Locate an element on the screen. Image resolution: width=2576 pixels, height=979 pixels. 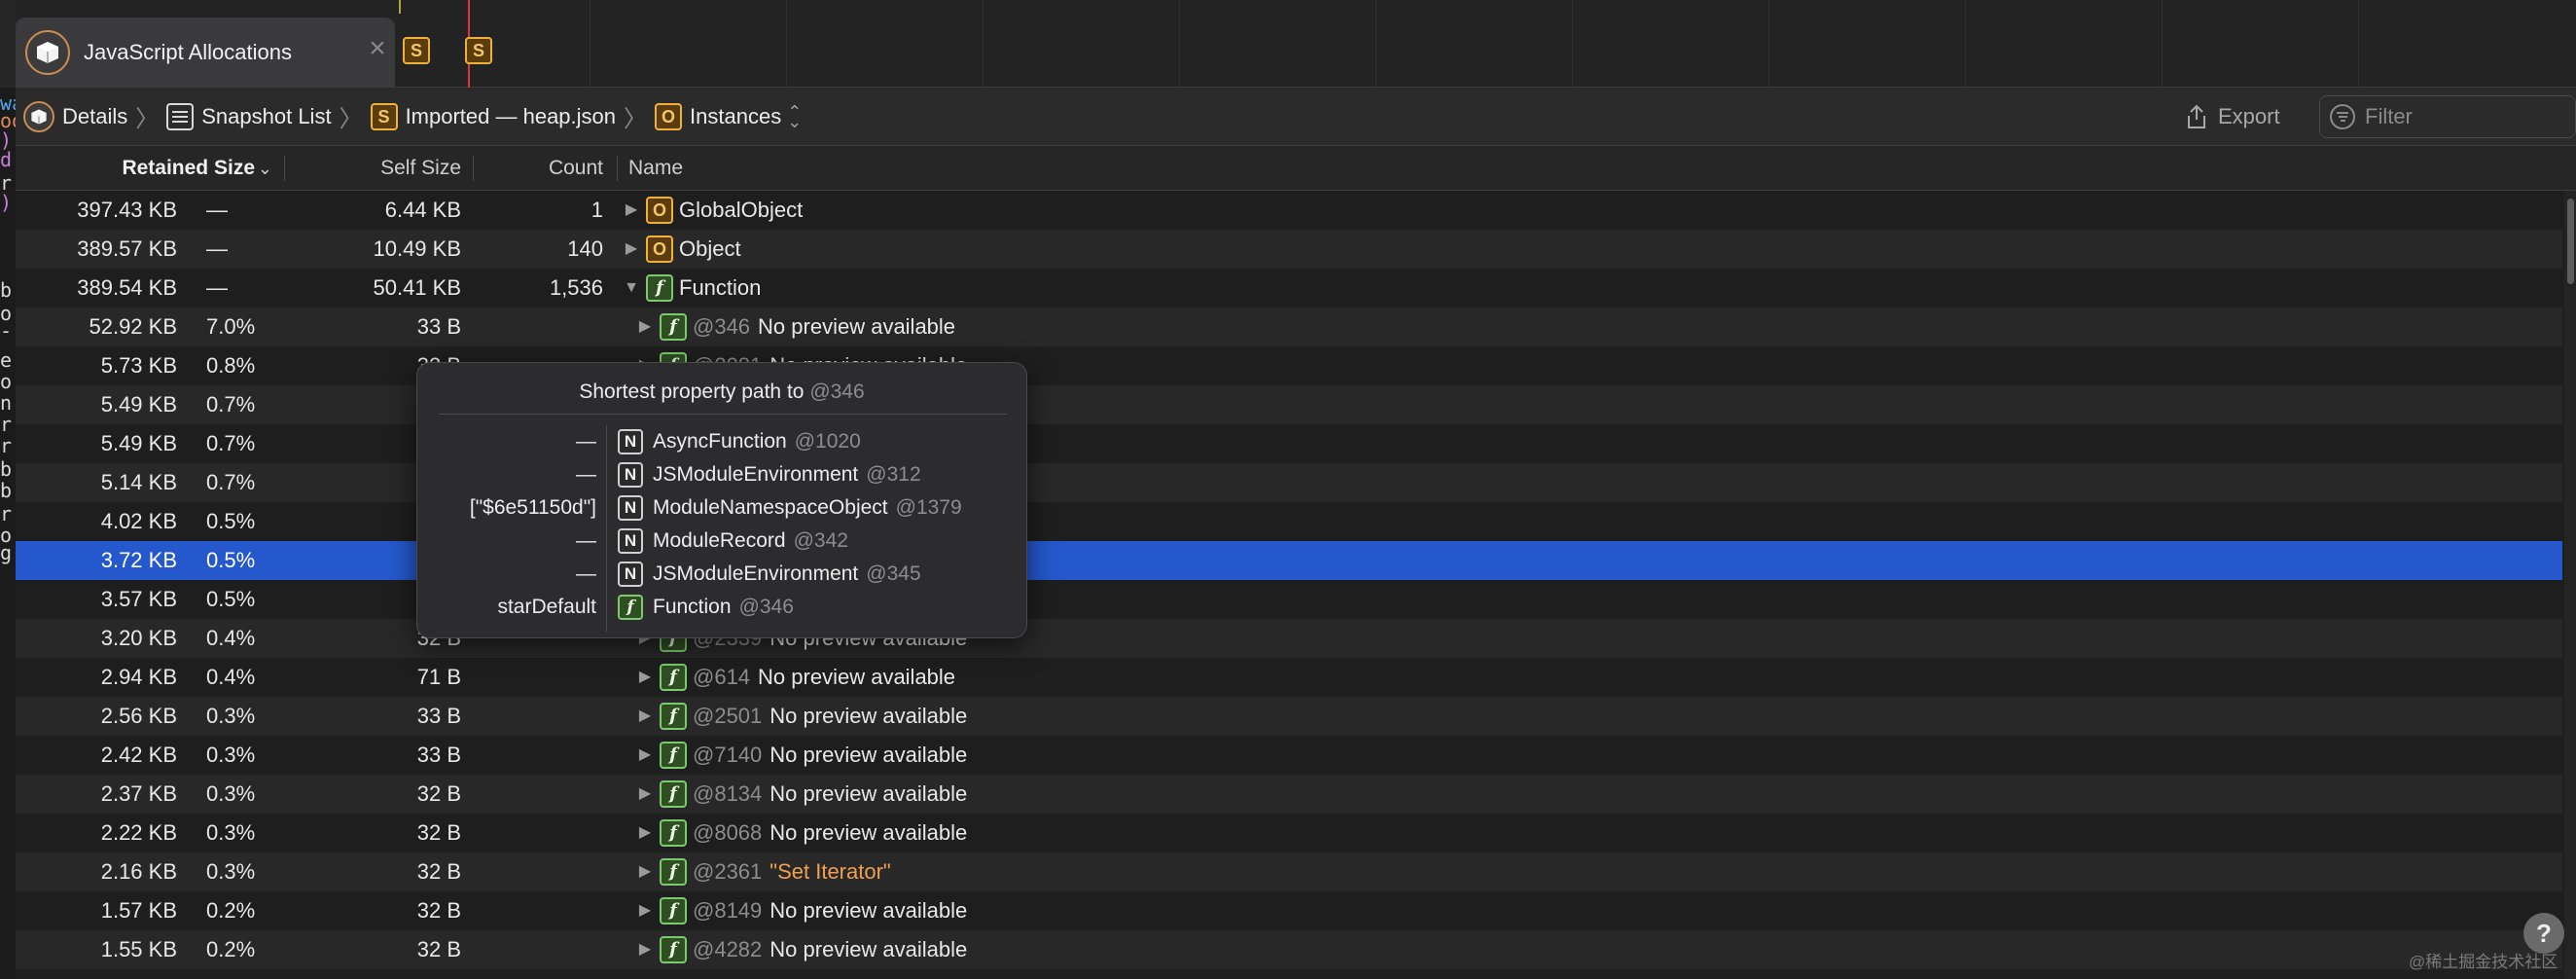
retained-size-cell: 52.92 KB is located at coordinates (133, 327).